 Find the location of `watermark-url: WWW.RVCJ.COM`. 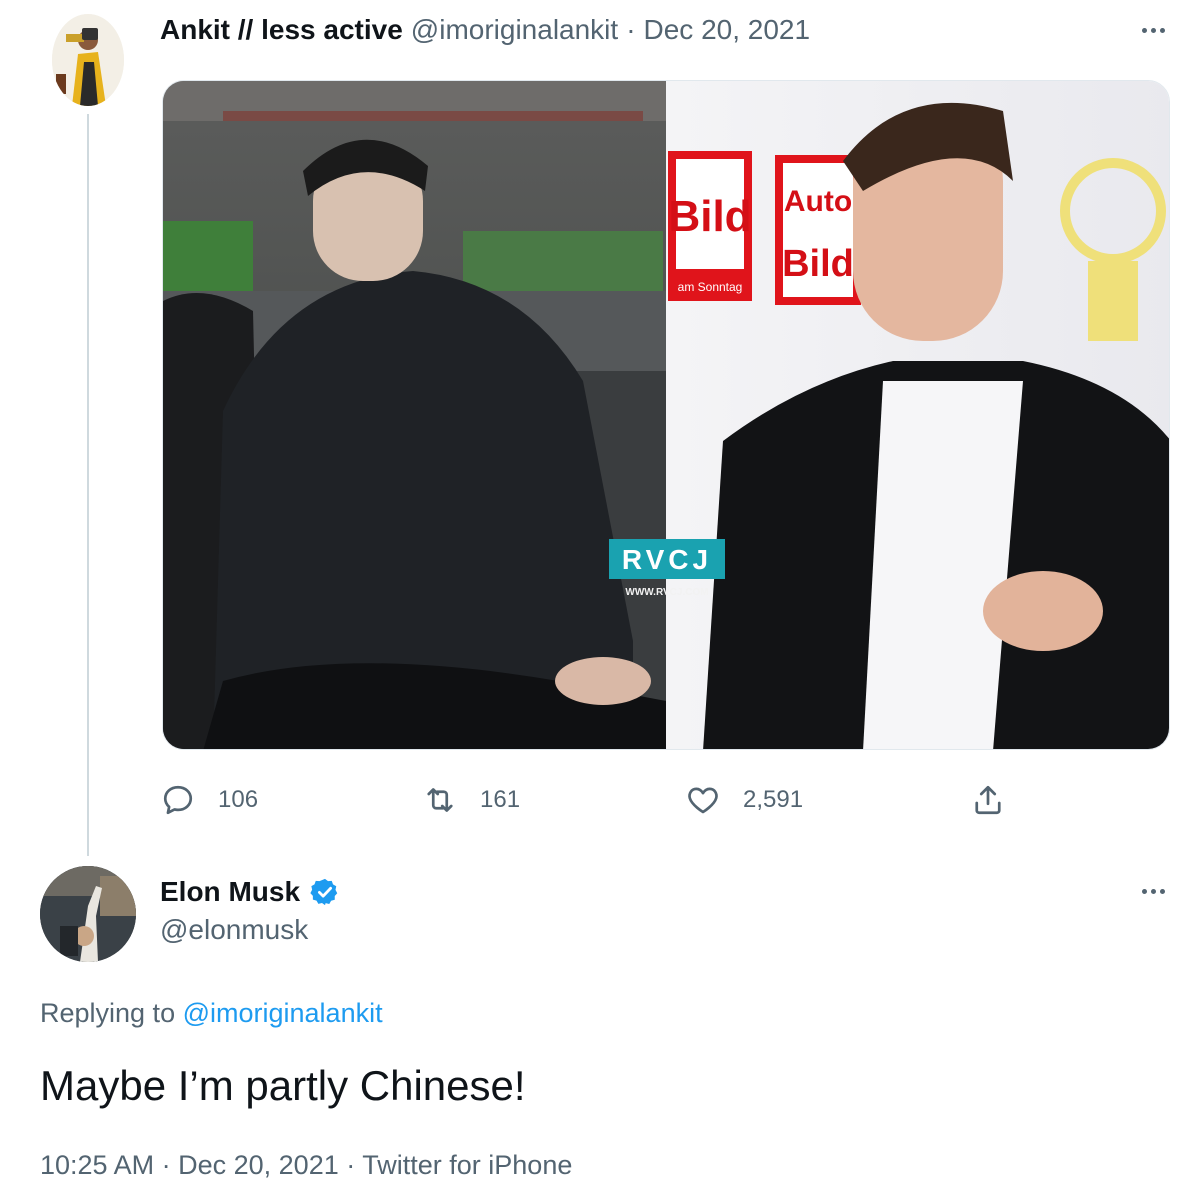

watermark-url: WWW.RVCJ.COM is located at coordinates (666, 592).